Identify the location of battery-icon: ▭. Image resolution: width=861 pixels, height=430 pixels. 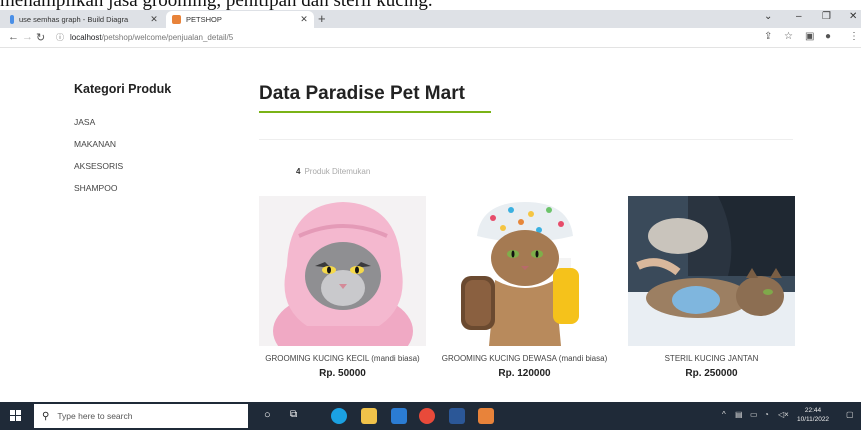
(754, 414).